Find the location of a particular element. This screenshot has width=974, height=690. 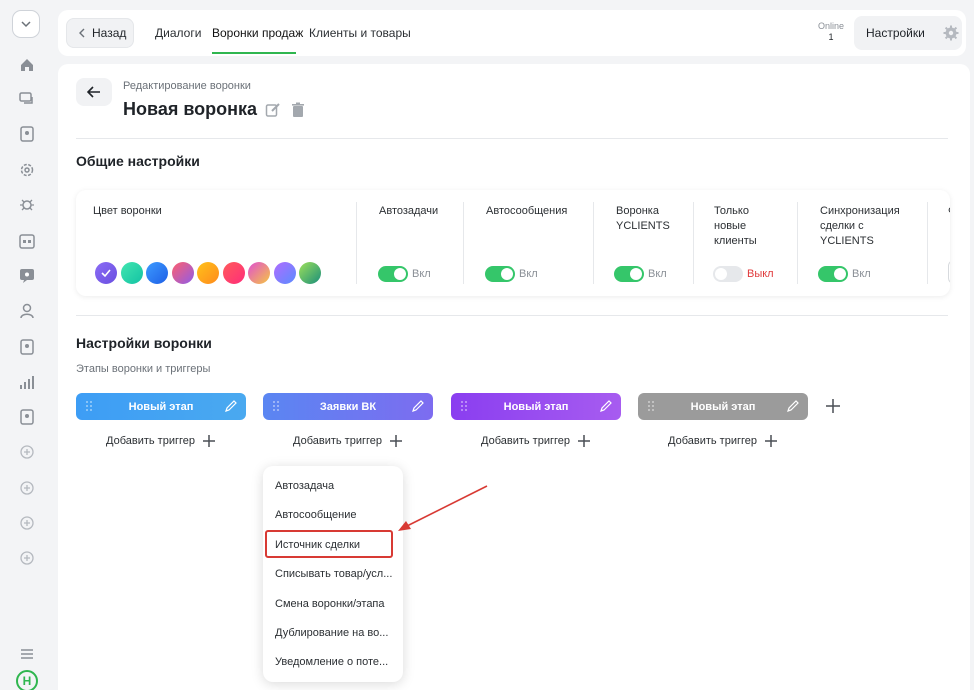

chevron-left-icon is located at coordinates (82, 33).